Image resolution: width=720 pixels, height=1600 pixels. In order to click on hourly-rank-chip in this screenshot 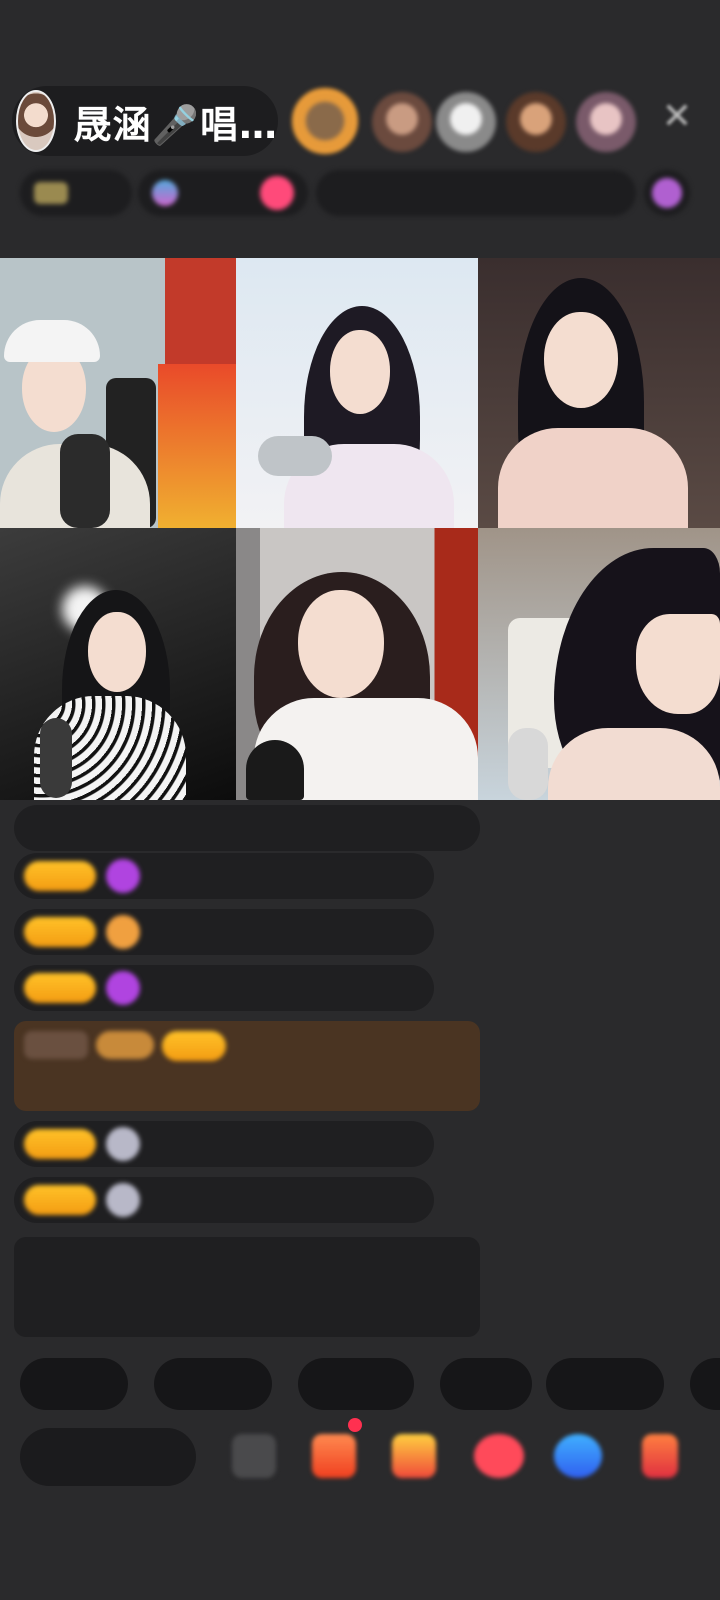, I will do `click(223, 193)`.